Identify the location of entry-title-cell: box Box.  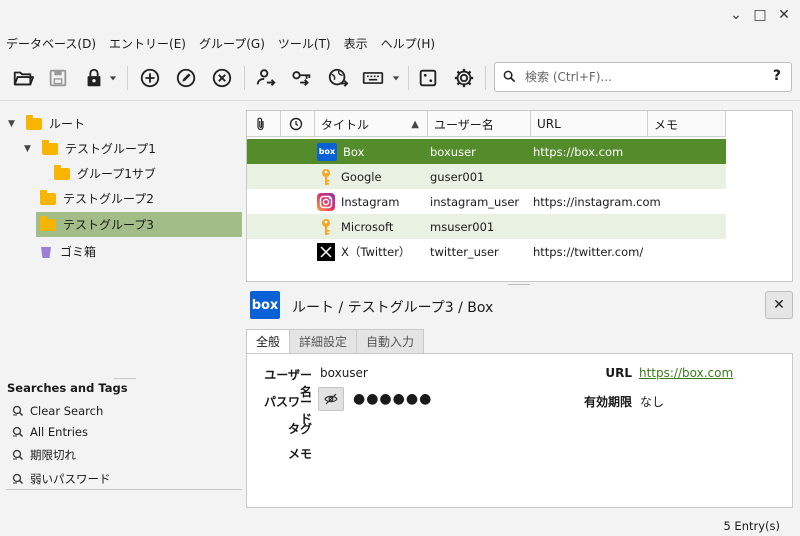
(372, 151).